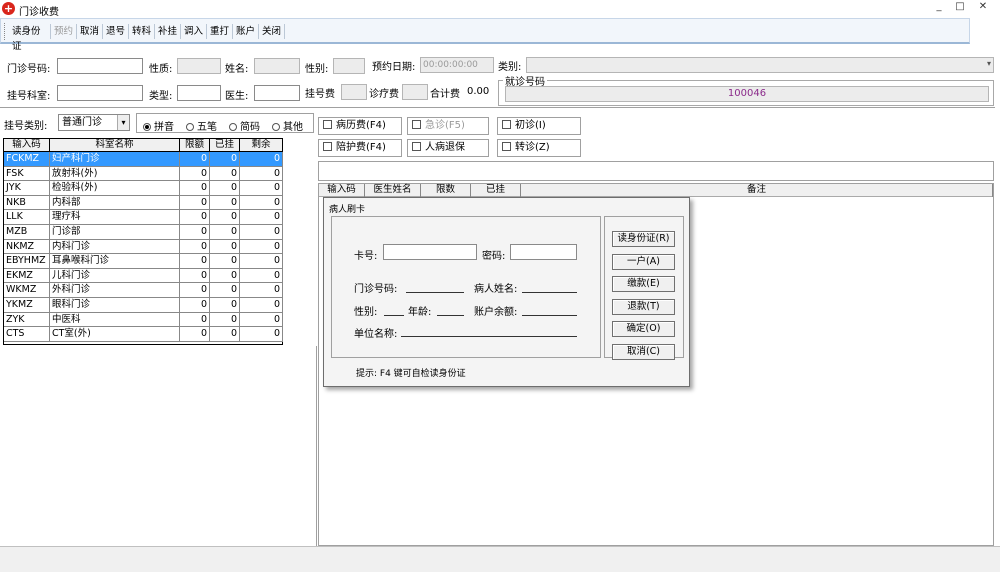 This screenshot has width=1000, height=572. What do you see at coordinates (532, 147) in the screenshot?
I see `option-label: 转诊(Z)` at bounding box center [532, 147].